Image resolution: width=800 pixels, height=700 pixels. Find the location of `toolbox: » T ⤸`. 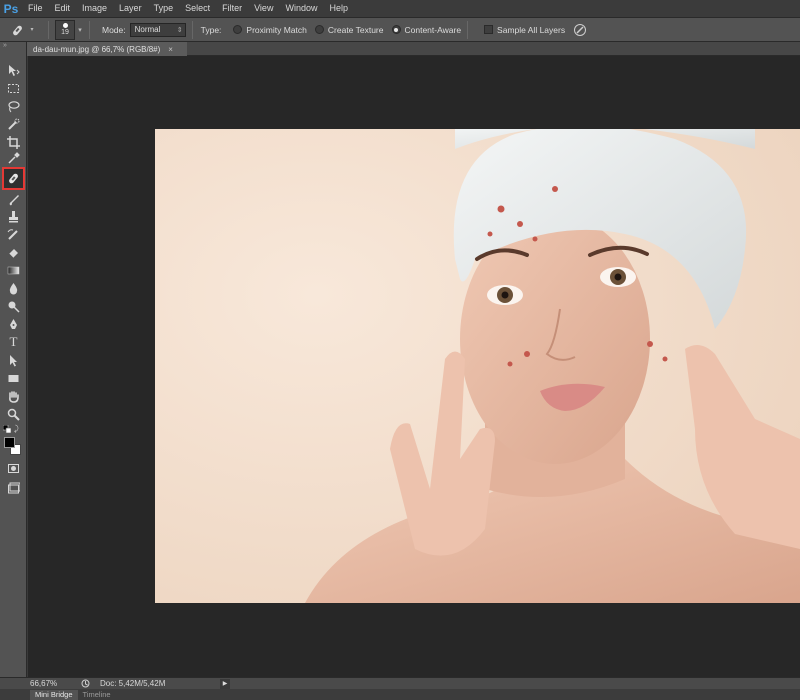

toolbox: » T ⤸ is located at coordinates (13, 359).